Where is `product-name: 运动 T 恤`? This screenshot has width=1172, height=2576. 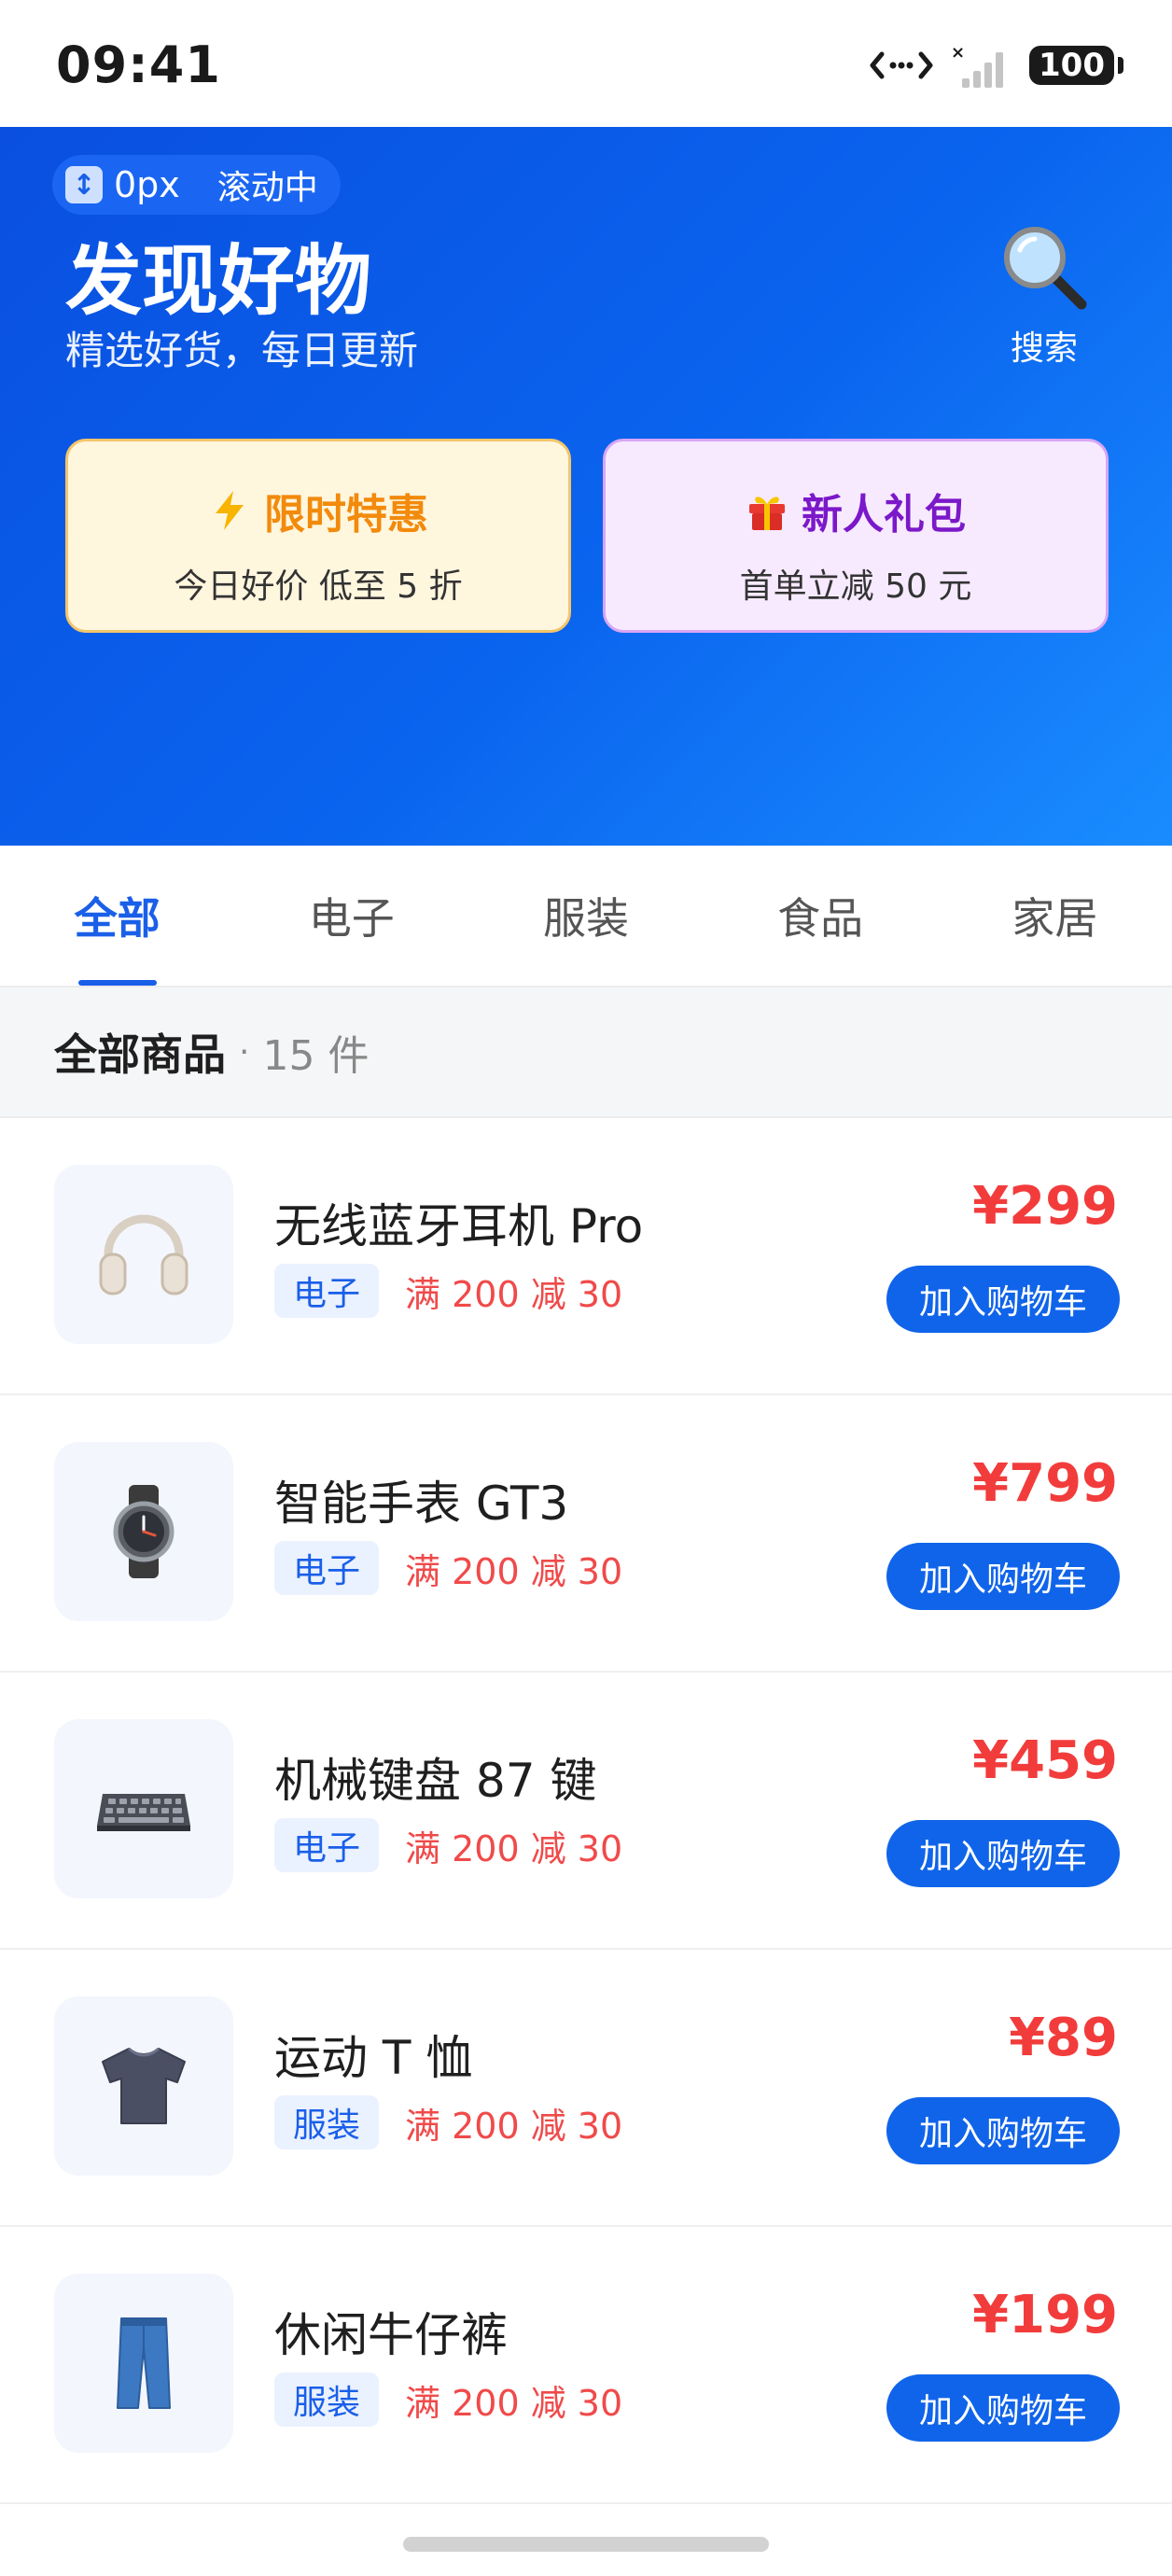 product-name: 运动 T 恤 is located at coordinates (373, 2058).